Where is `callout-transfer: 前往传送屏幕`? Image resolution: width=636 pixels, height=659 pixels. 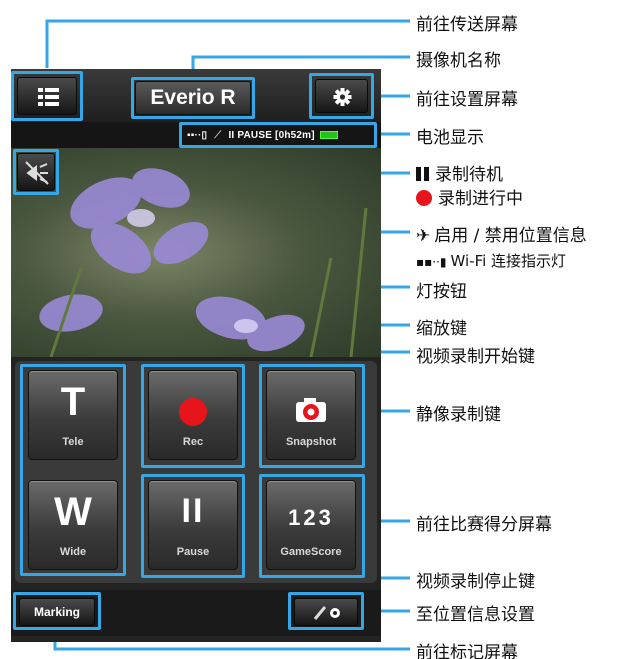
callout-transfer: 前往传送屏幕 is located at coordinates (467, 25).